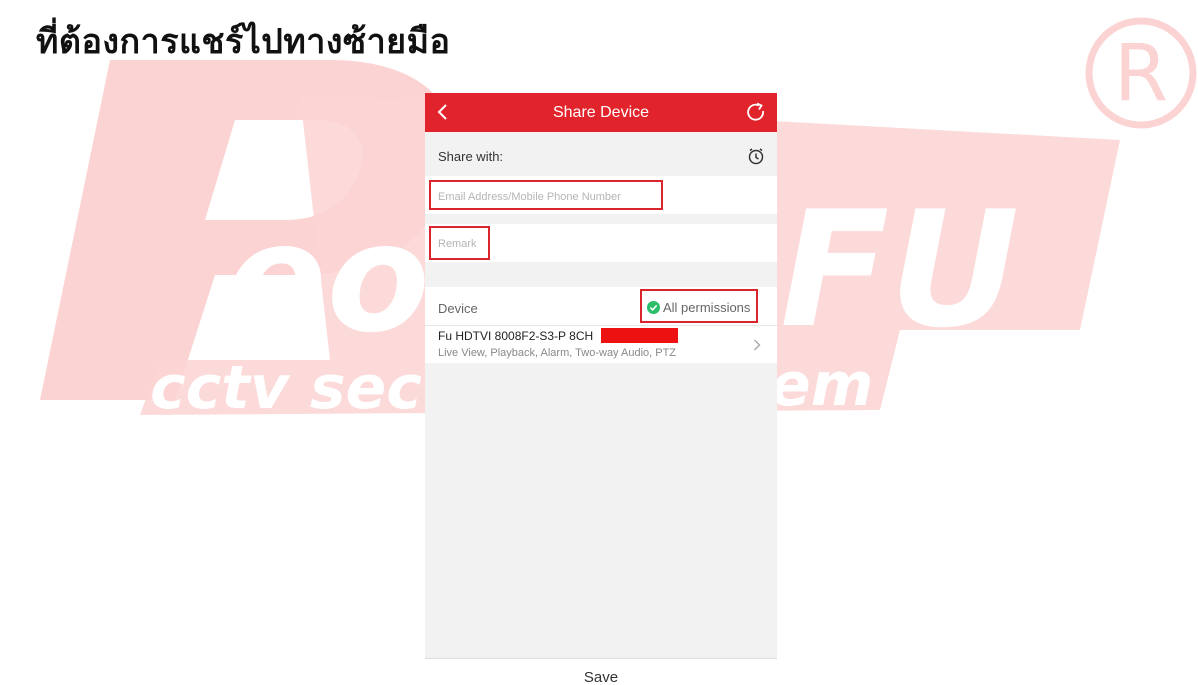 The height and width of the screenshot is (685, 1198). I want to click on watermark-fu: FU, so click(899, 269).